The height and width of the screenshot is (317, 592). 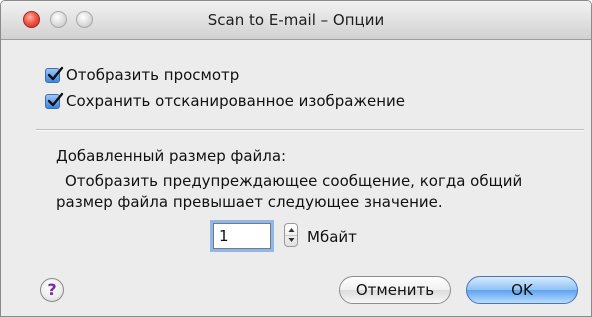 I want to click on file-size-stepper, so click(x=291, y=235).